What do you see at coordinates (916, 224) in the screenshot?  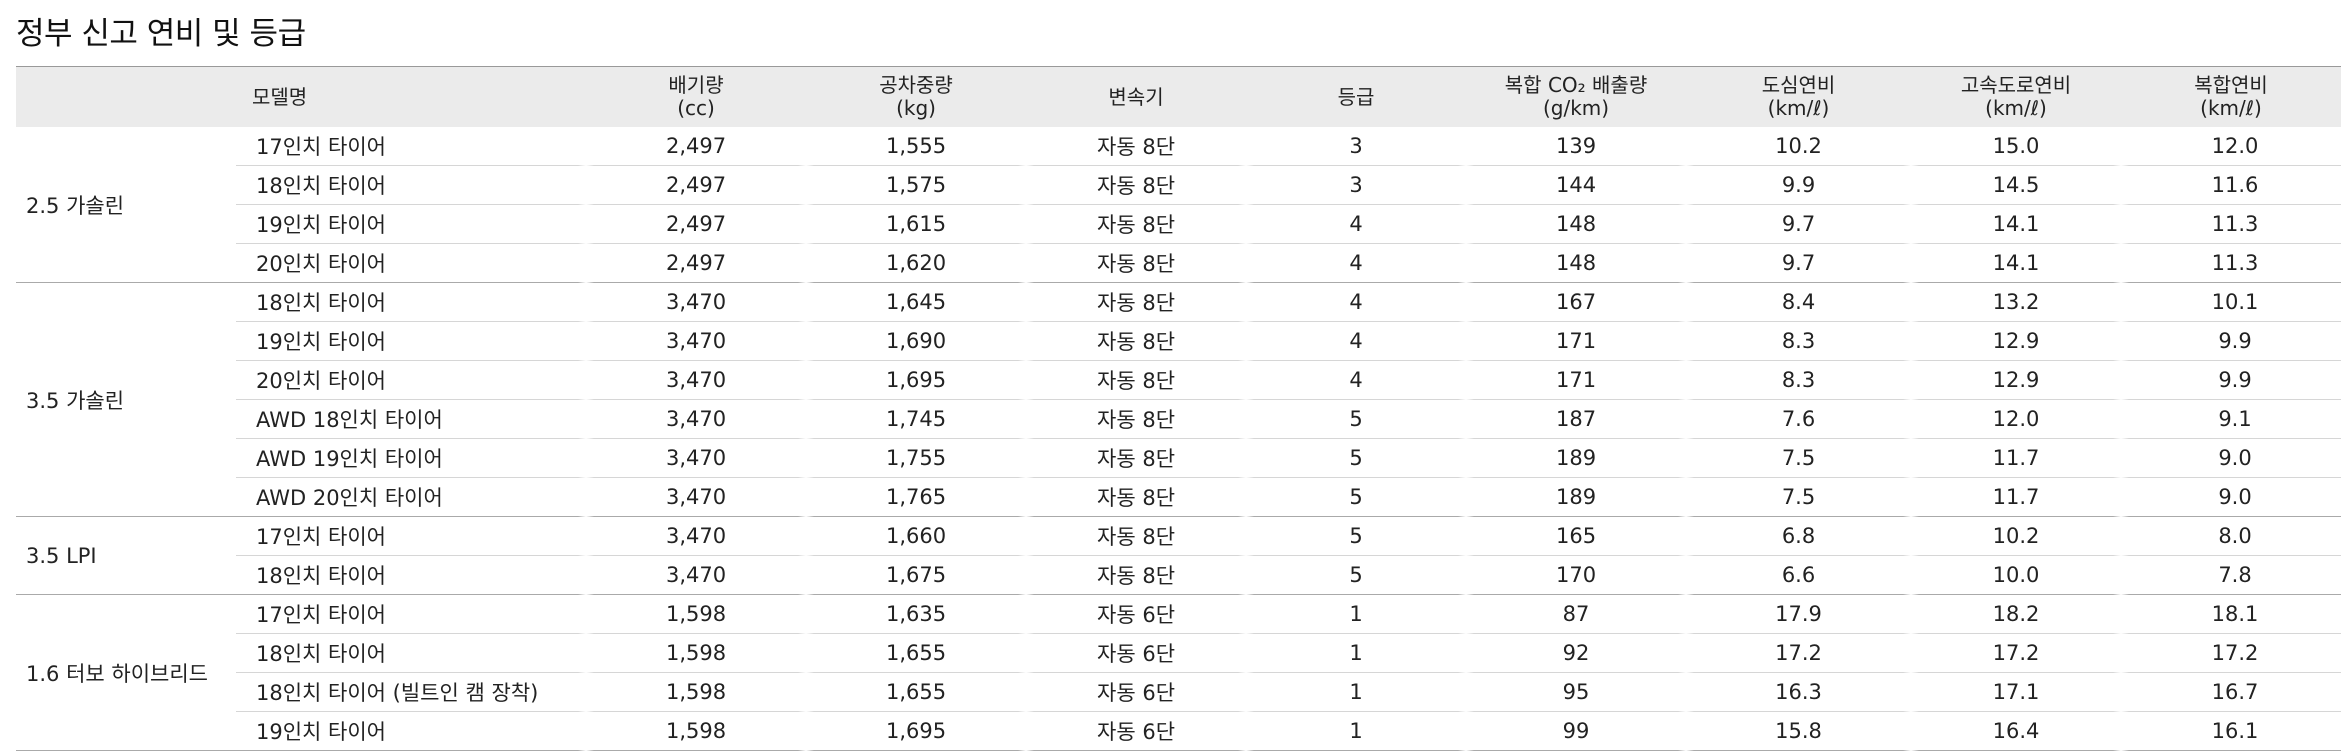 I see `cell-weight: 1,615` at bounding box center [916, 224].